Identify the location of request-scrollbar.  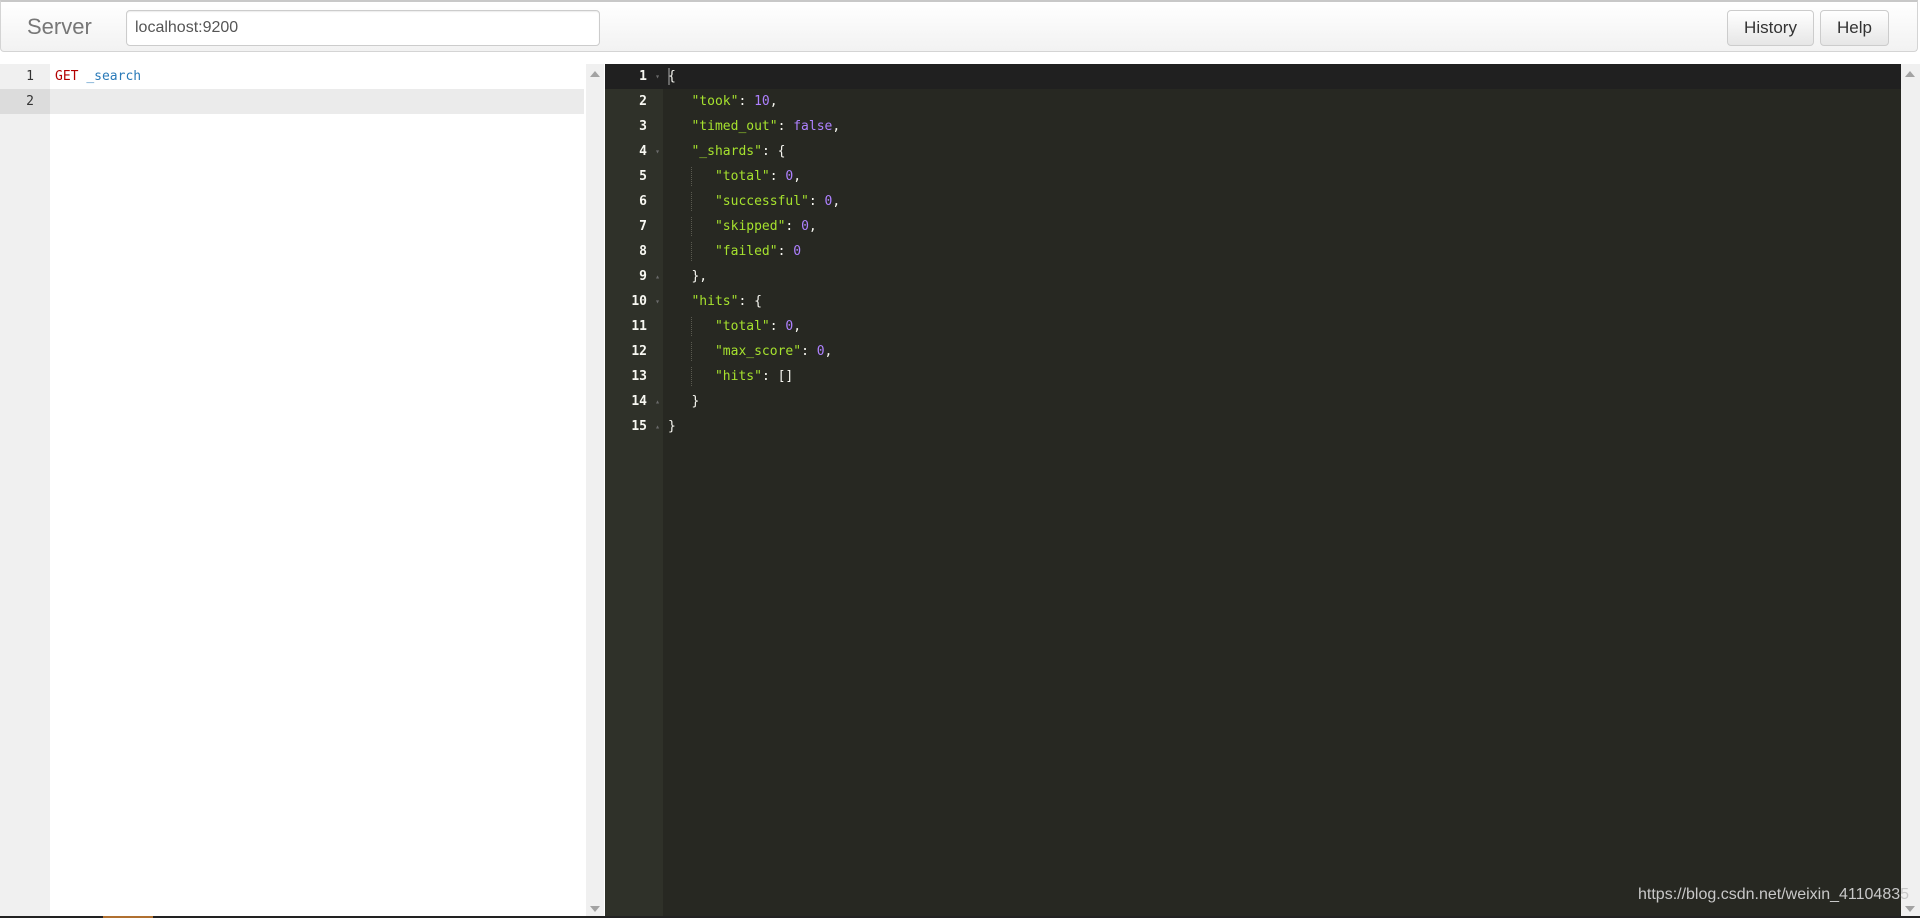
(595, 491).